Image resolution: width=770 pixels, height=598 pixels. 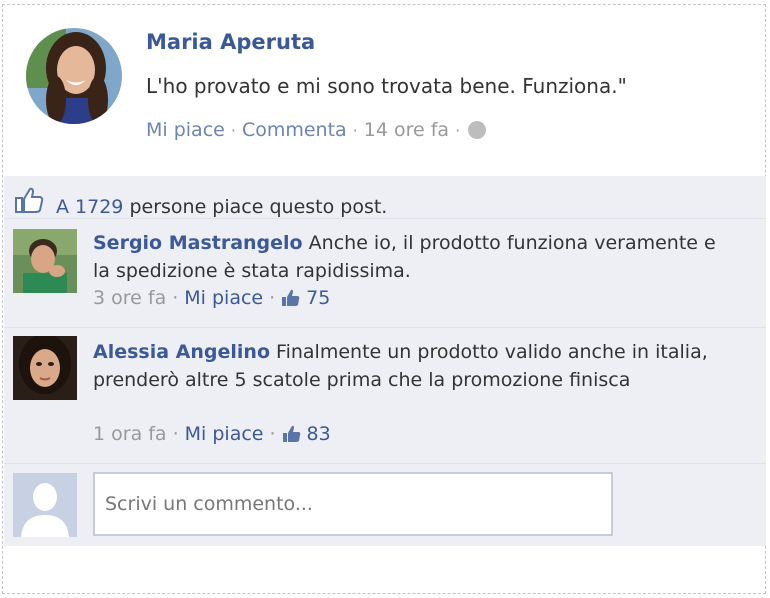 I want to click on likes-prefix: A, so click(x=62, y=207).